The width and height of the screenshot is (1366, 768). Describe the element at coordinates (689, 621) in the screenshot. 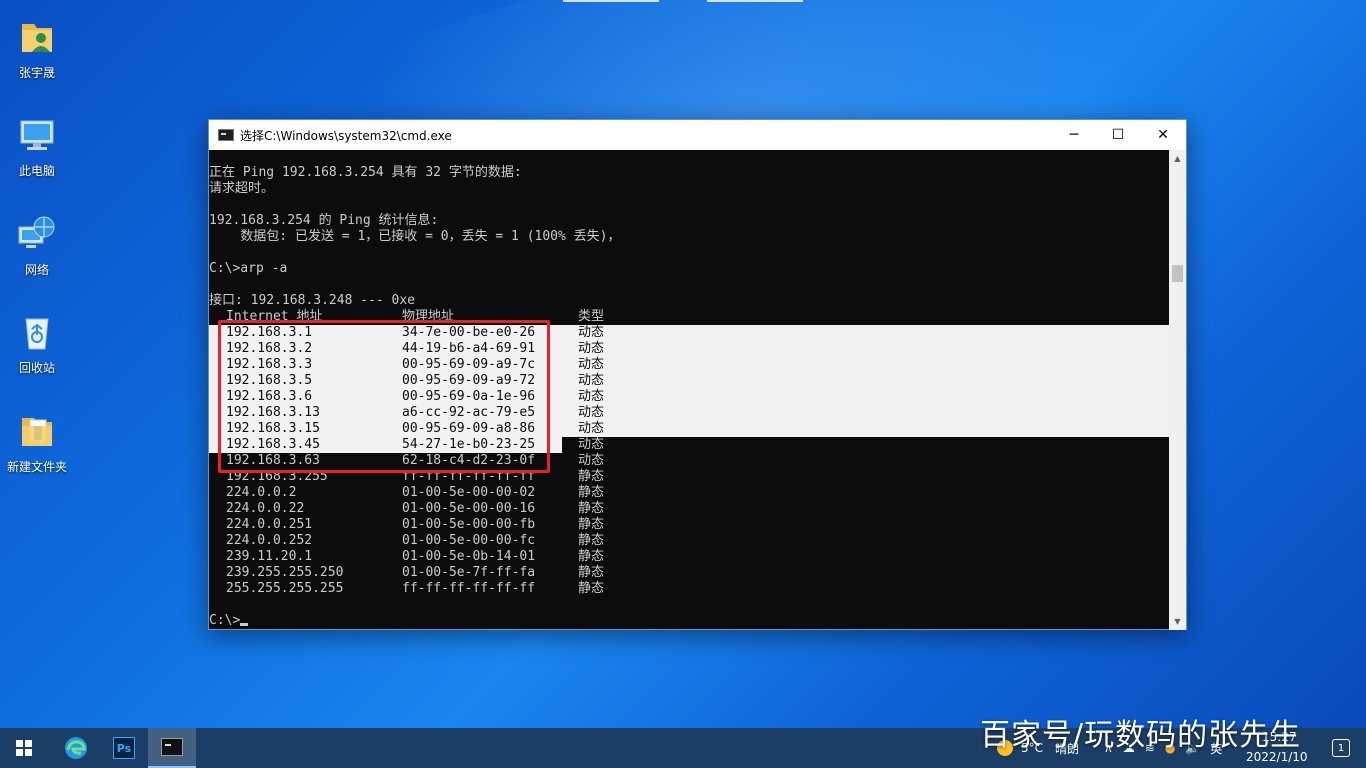

I see `console-prompt-line: C:\>` at that location.